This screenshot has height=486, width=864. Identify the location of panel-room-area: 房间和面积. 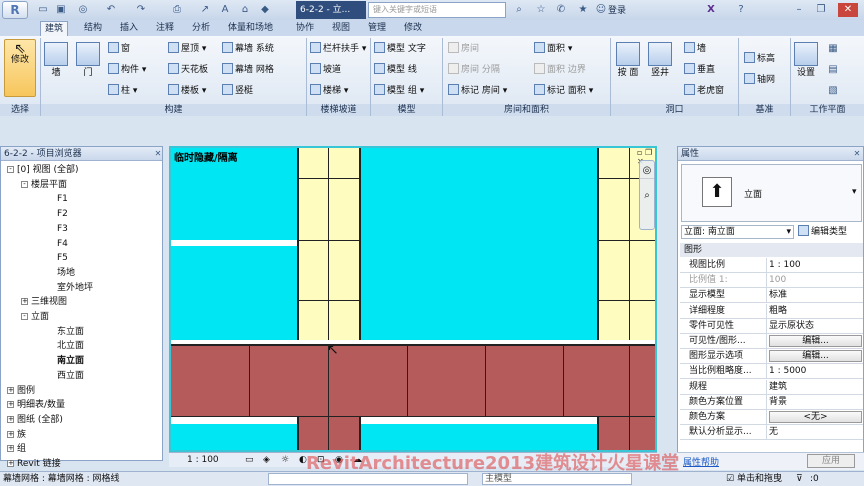
(526, 110).